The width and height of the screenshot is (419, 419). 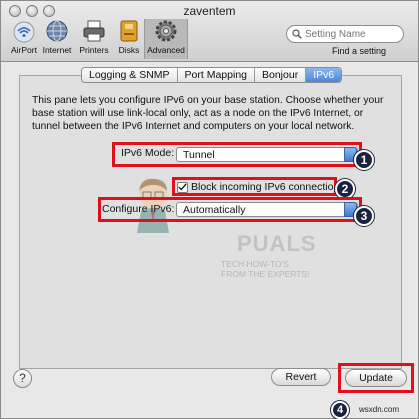 What do you see at coordinates (297, 34) in the screenshot?
I see `search-icon` at bounding box center [297, 34].